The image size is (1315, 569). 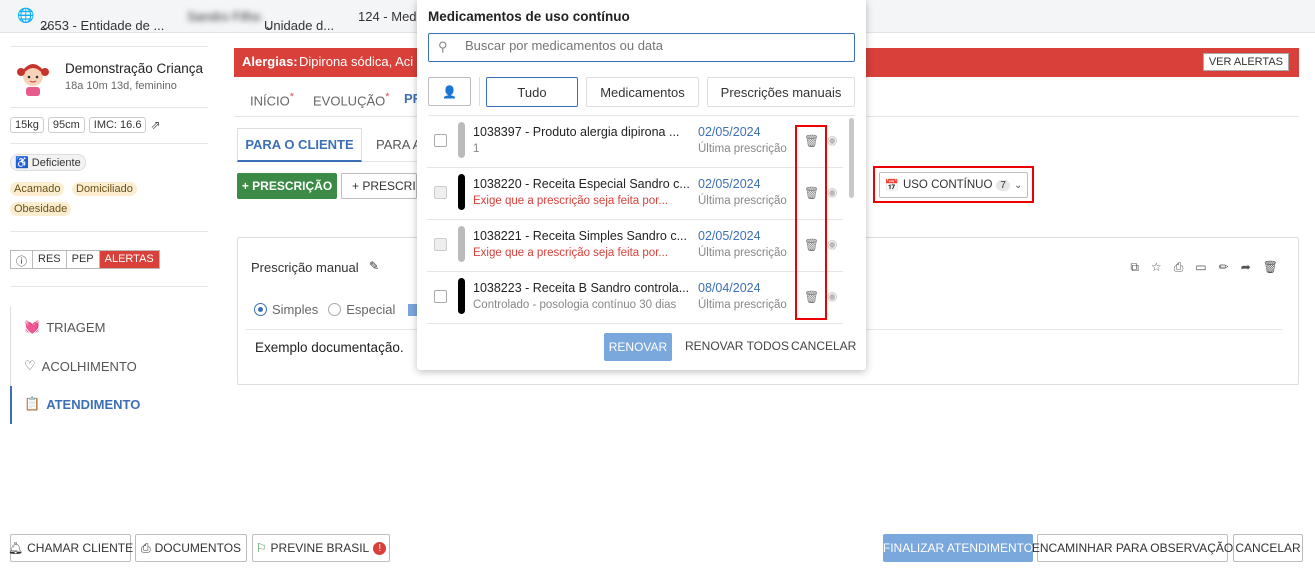 What do you see at coordinates (64, 327) in the screenshot?
I see `nav-triagem: 💓 TRIAGEM` at bounding box center [64, 327].